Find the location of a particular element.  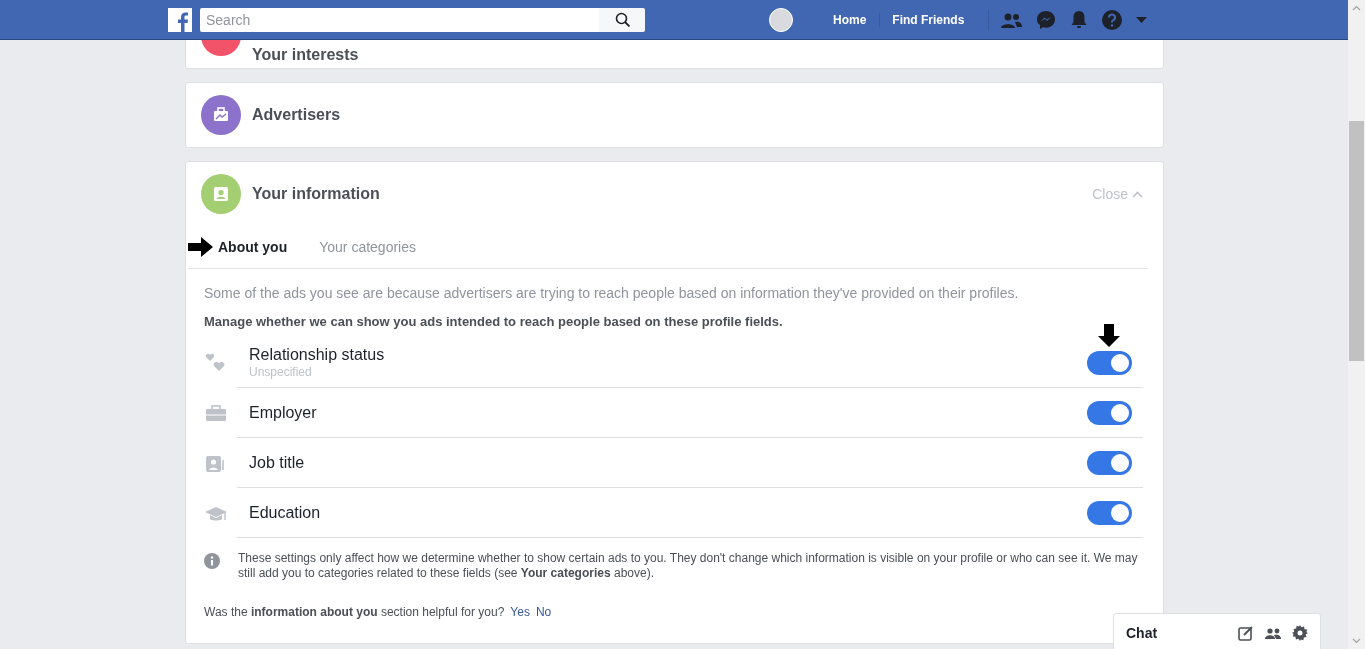

scrollbar-thumb is located at coordinates (1356, 241).